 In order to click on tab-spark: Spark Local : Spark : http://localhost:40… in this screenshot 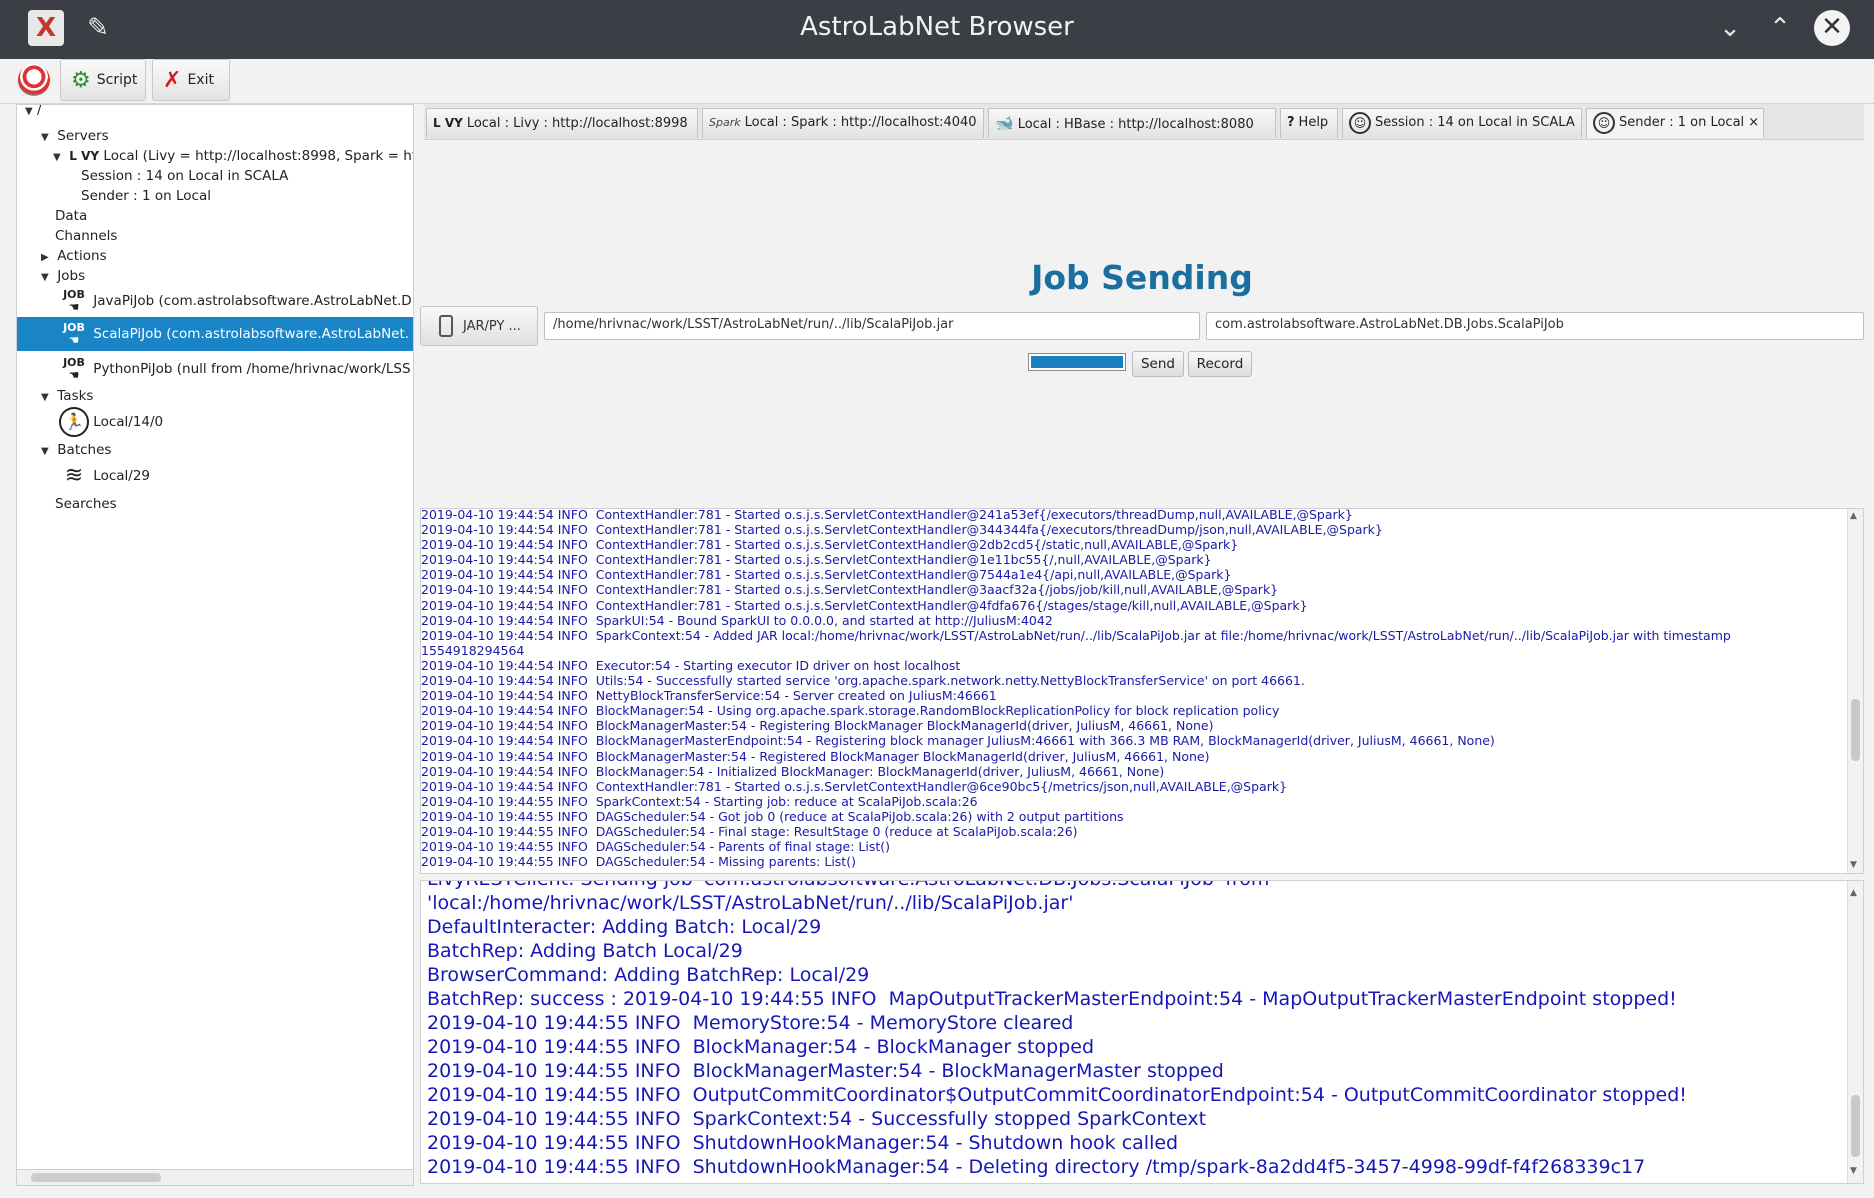, I will do `click(843, 123)`.